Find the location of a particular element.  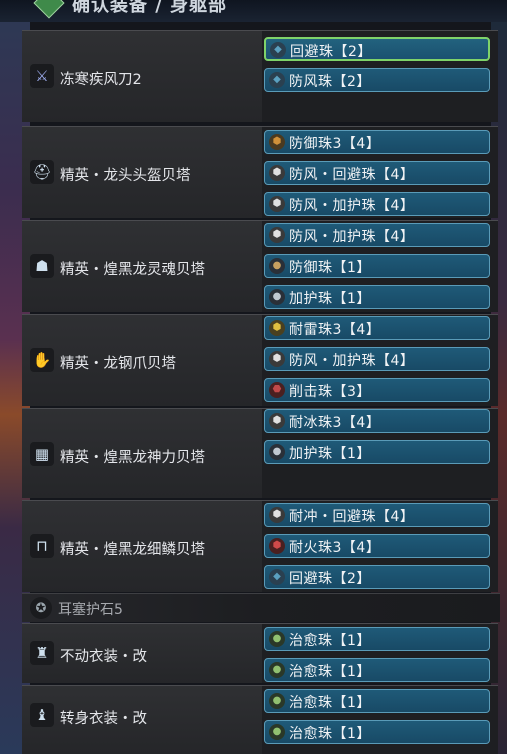

decoration-slot: ⬢ 耐雷珠3【4】 is located at coordinates (377, 328).